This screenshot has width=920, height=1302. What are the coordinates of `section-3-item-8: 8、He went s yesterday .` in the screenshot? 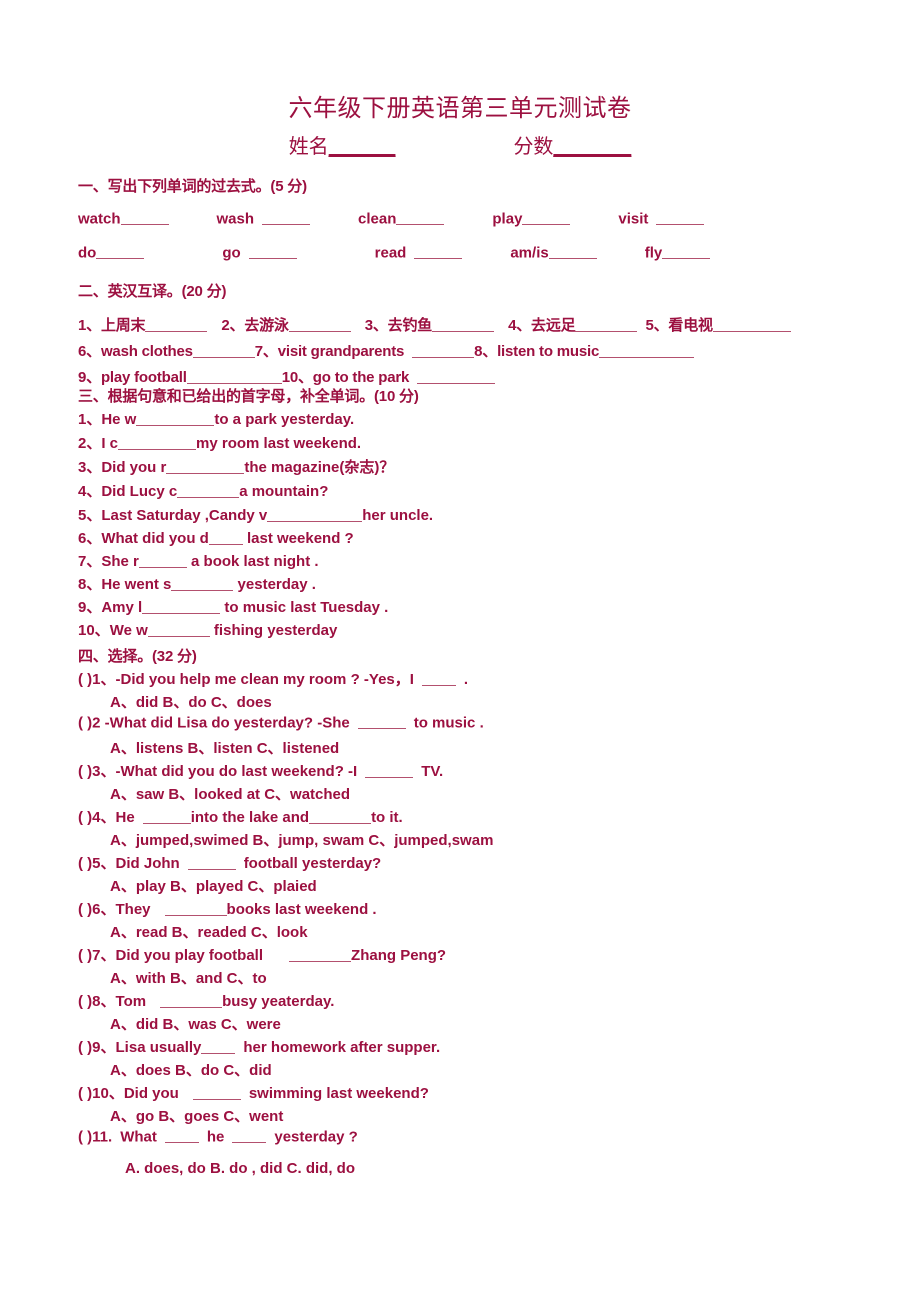 It's located at (197, 583).